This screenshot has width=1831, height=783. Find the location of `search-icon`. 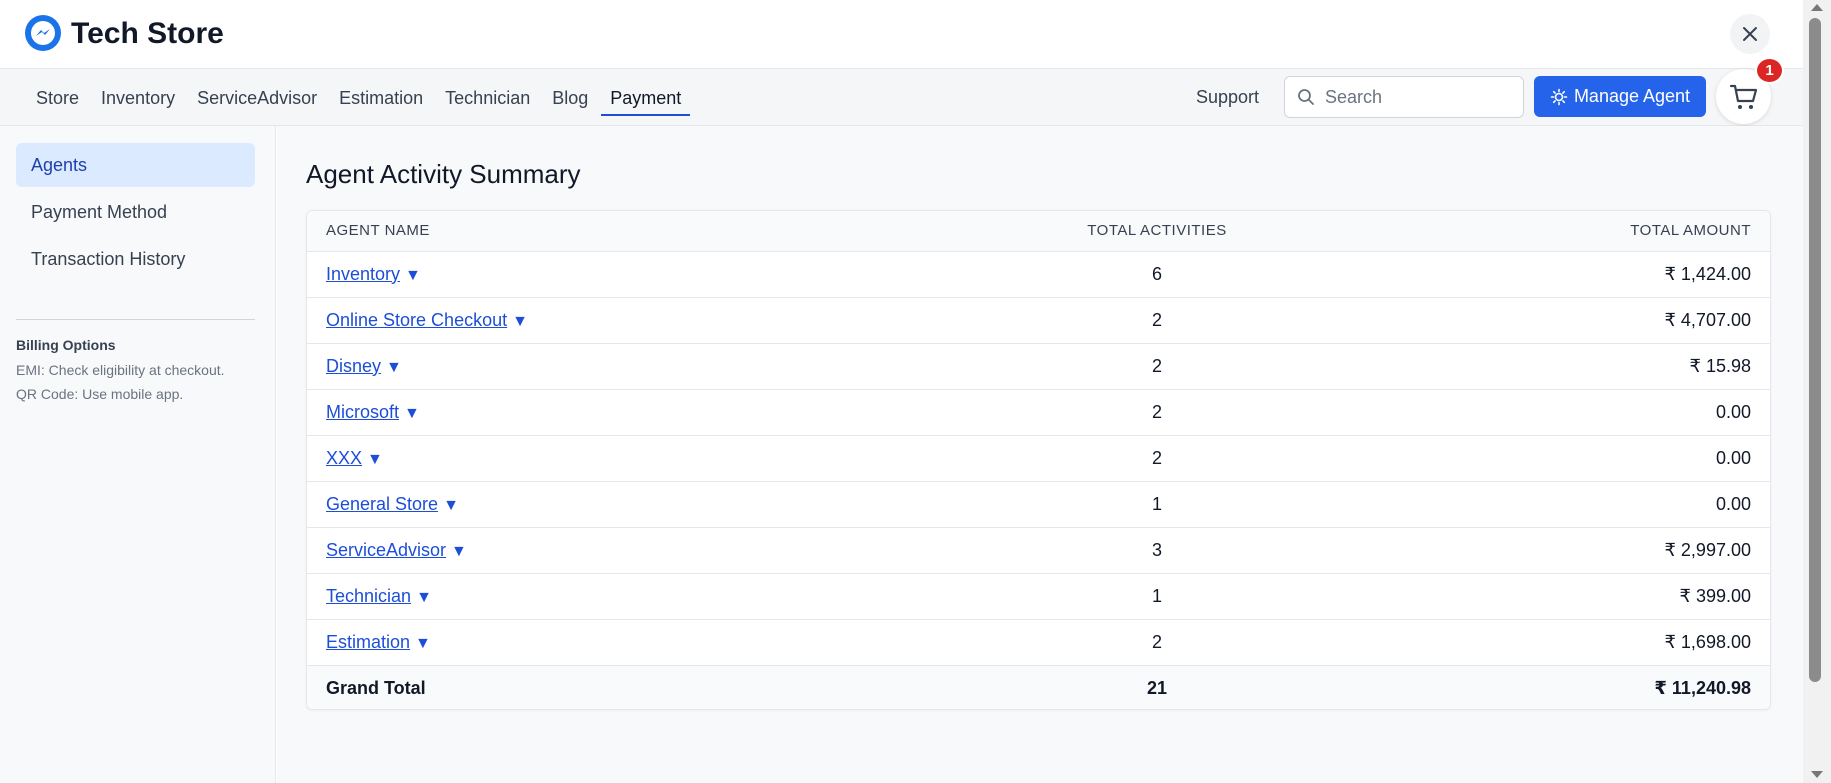

search-icon is located at coordinates (1306, 97).